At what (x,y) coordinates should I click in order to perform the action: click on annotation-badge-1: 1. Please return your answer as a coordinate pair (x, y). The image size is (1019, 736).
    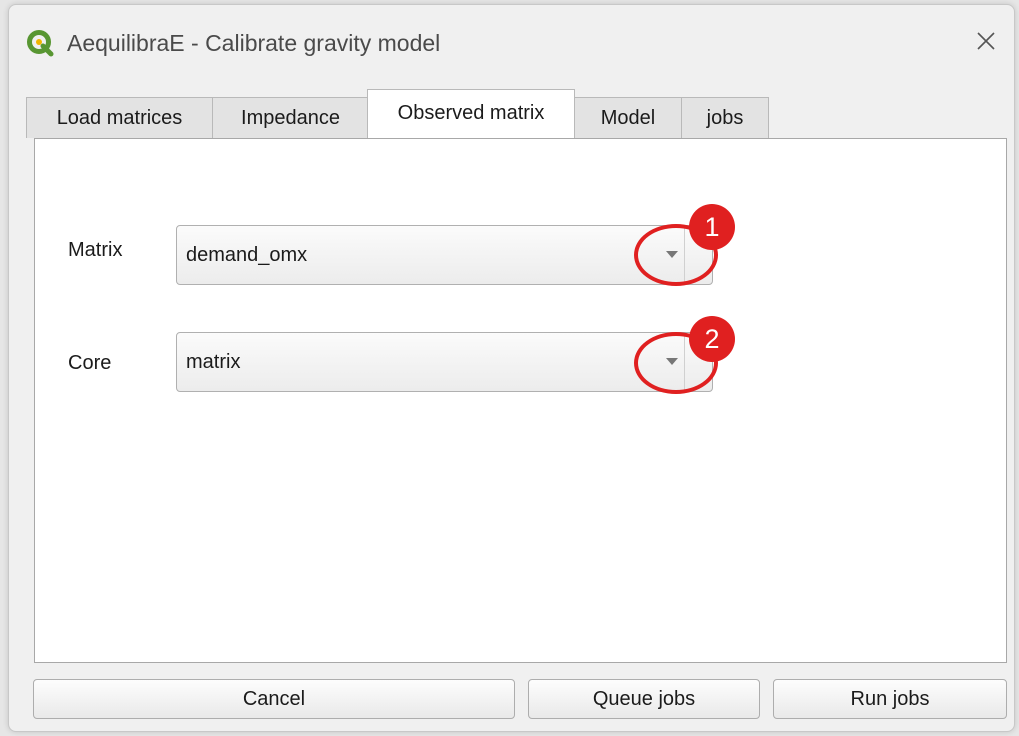
    Looking at the image, I should click on (712, 227).